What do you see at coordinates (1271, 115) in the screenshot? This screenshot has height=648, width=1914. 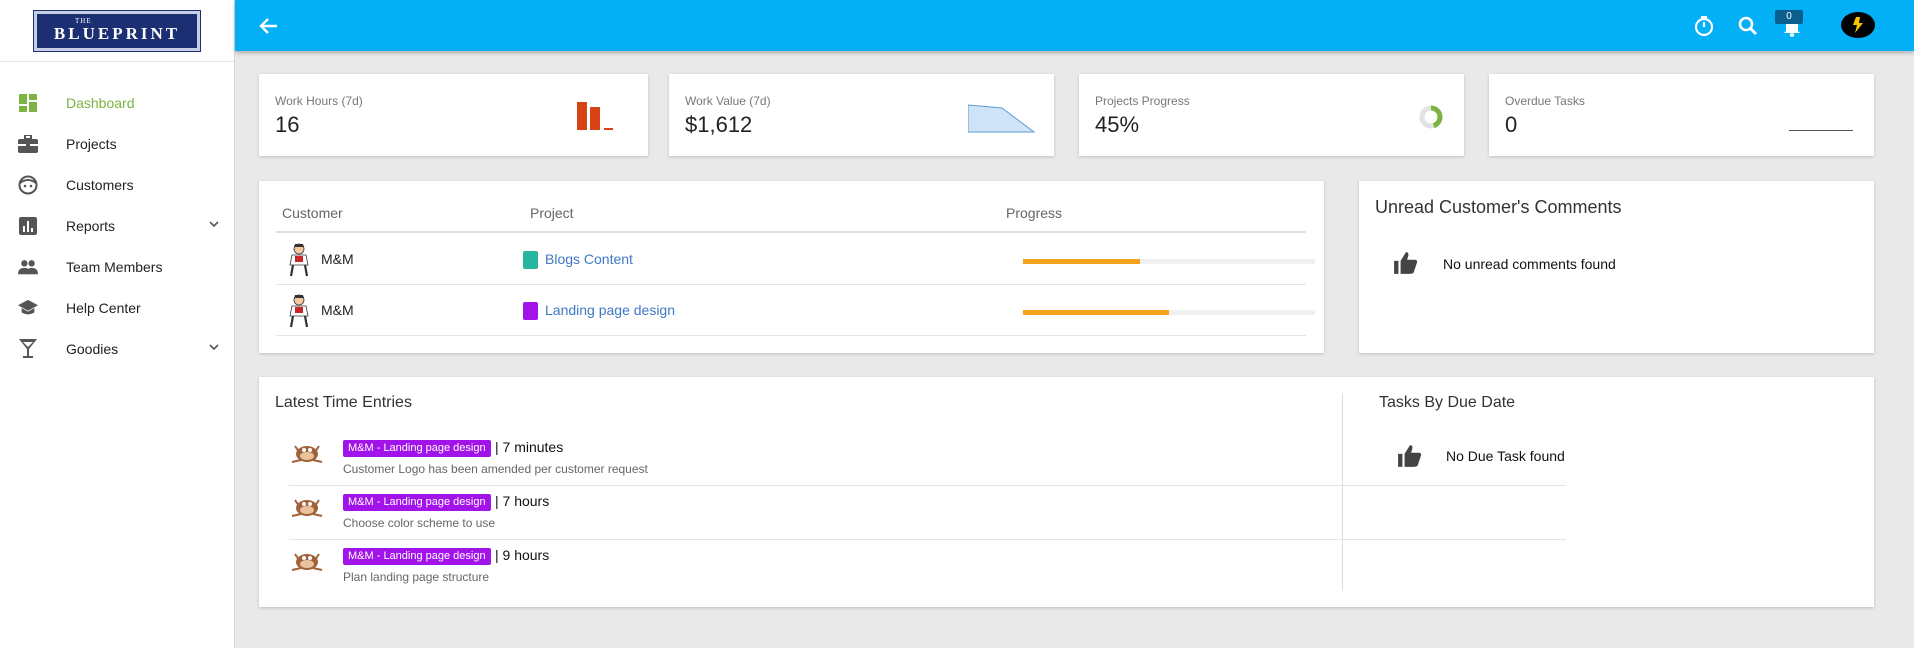 I see `stat-card-projects-progress: Projects Progress 45%` at bounding box center [1271, 115].